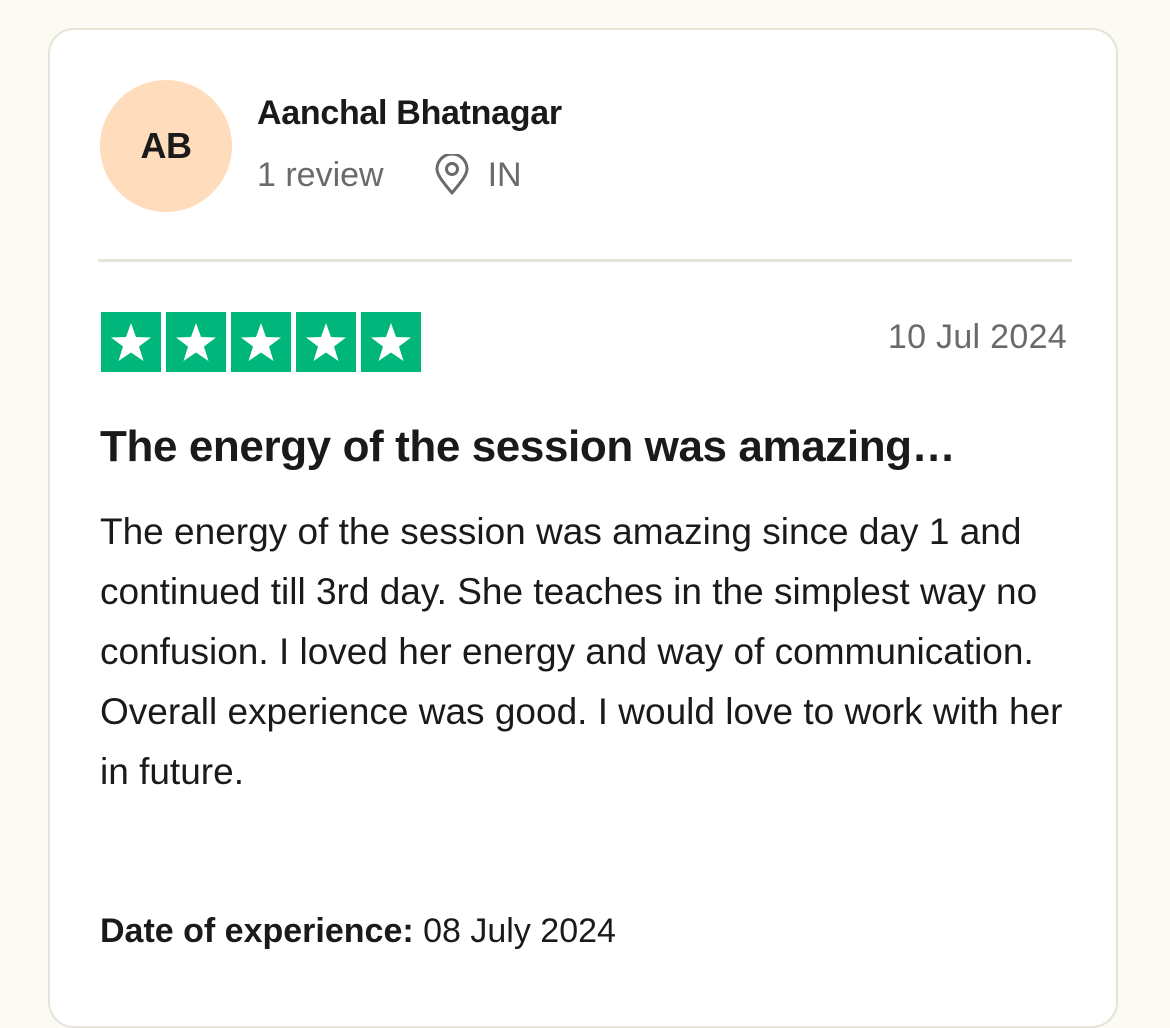 This screenshot has height=1028, width=1170. I want to click on avatar: AB, so click(166, 146).